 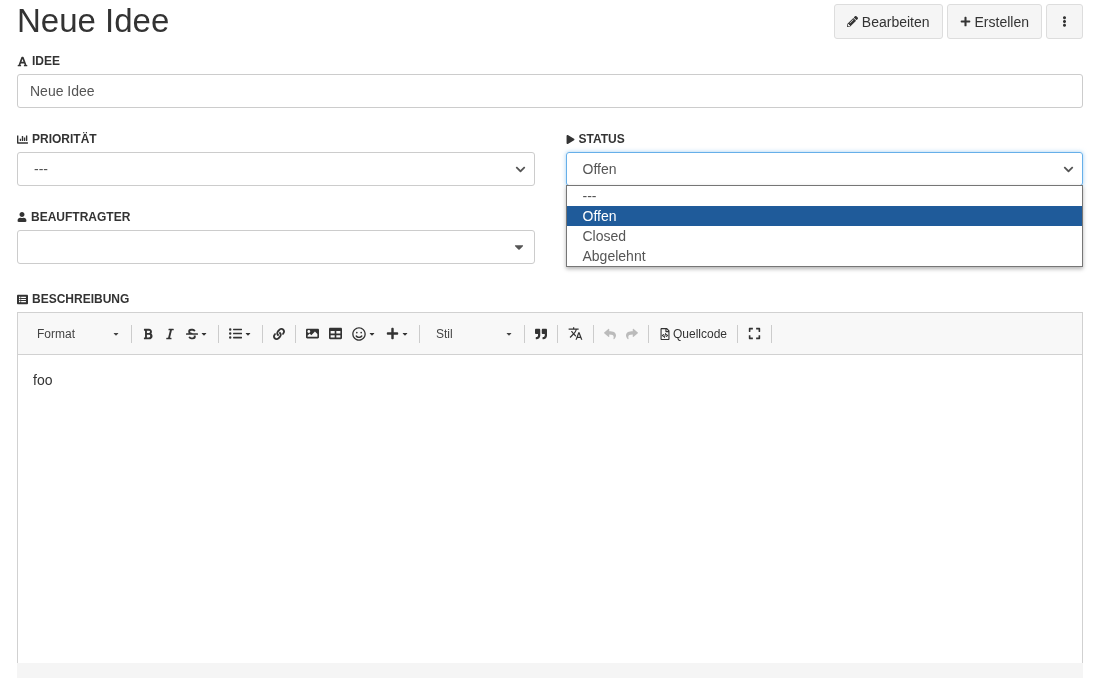 I want to click on font-icon, so click(x=22, y=61).